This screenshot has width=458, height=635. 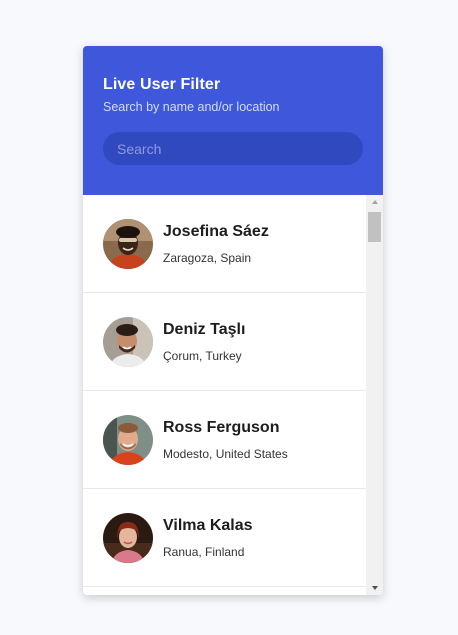 What do you see at coordinates (224, 342) in the screenshot?
I see `list-item: Deniz Taşlı Çorum, Turkey` at bounding box center [224, 342].